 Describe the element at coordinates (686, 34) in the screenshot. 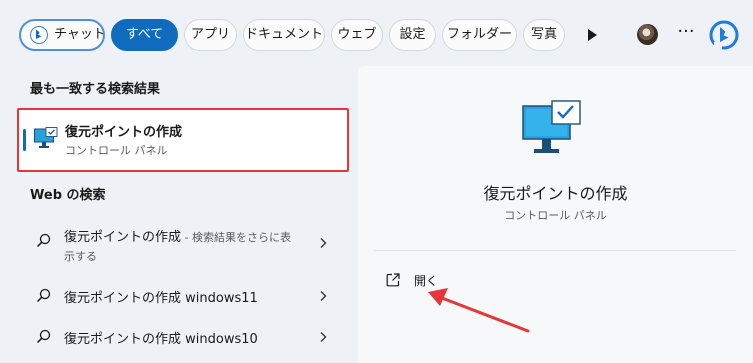

I see `ellipsis-icon: ···` at that location.